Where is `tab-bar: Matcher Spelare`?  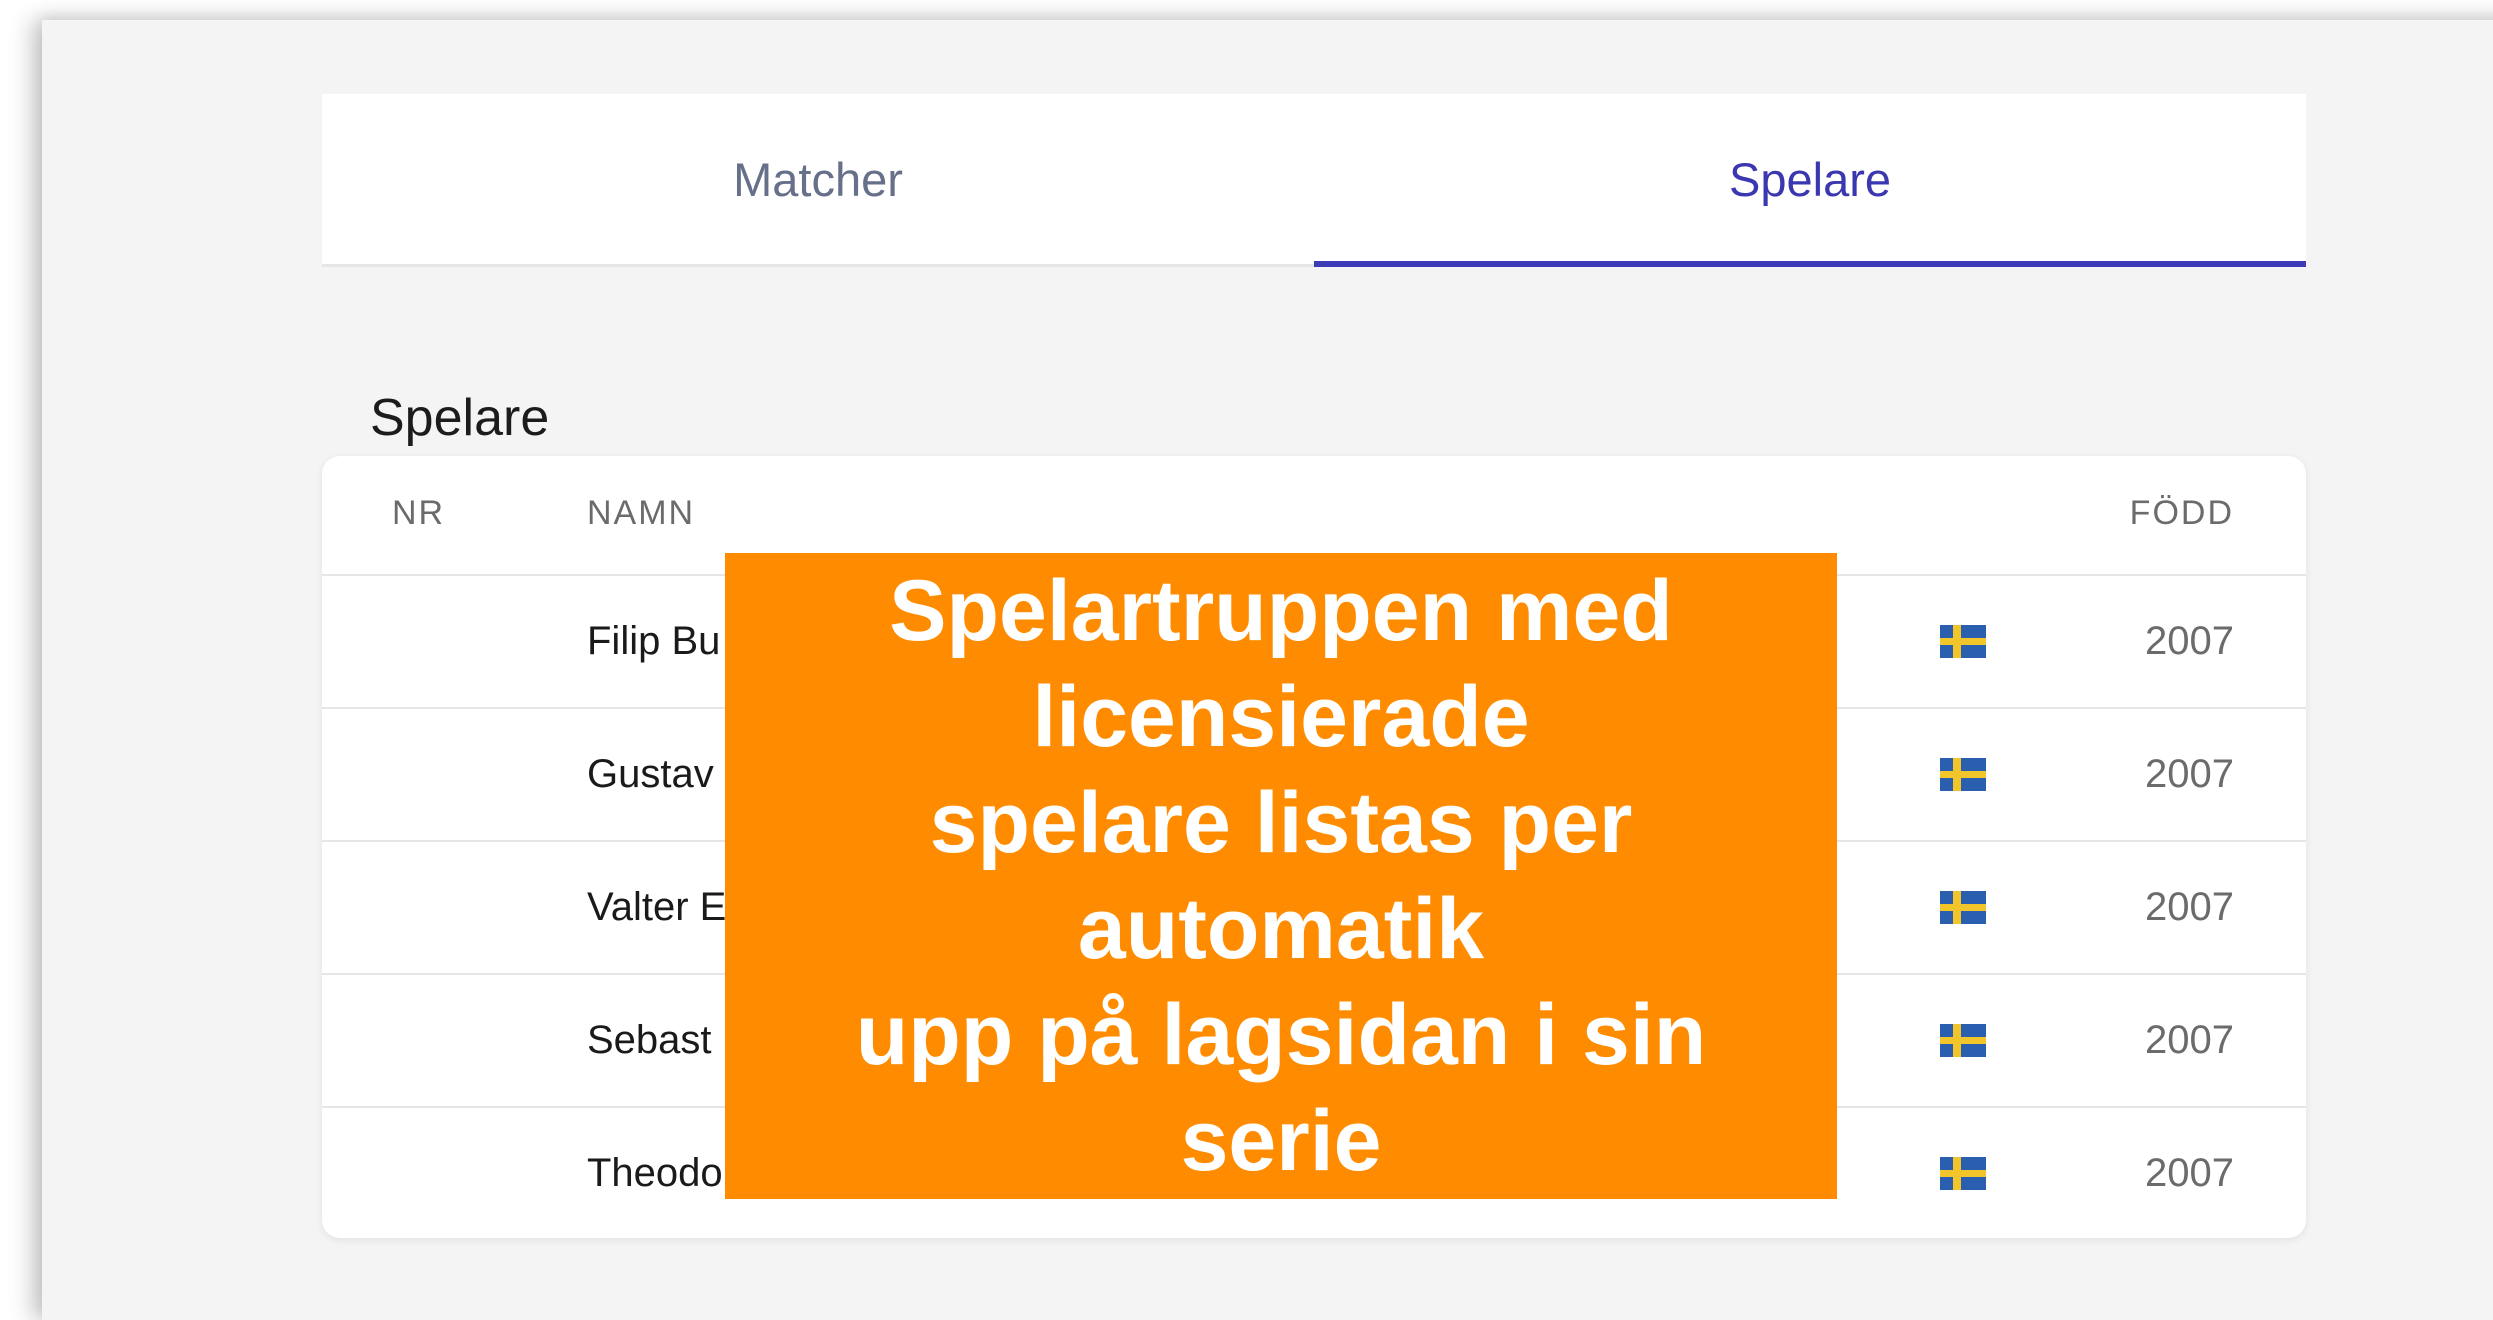 tab-bar: Matcher Spelare is located at coordinates (1314, 180).